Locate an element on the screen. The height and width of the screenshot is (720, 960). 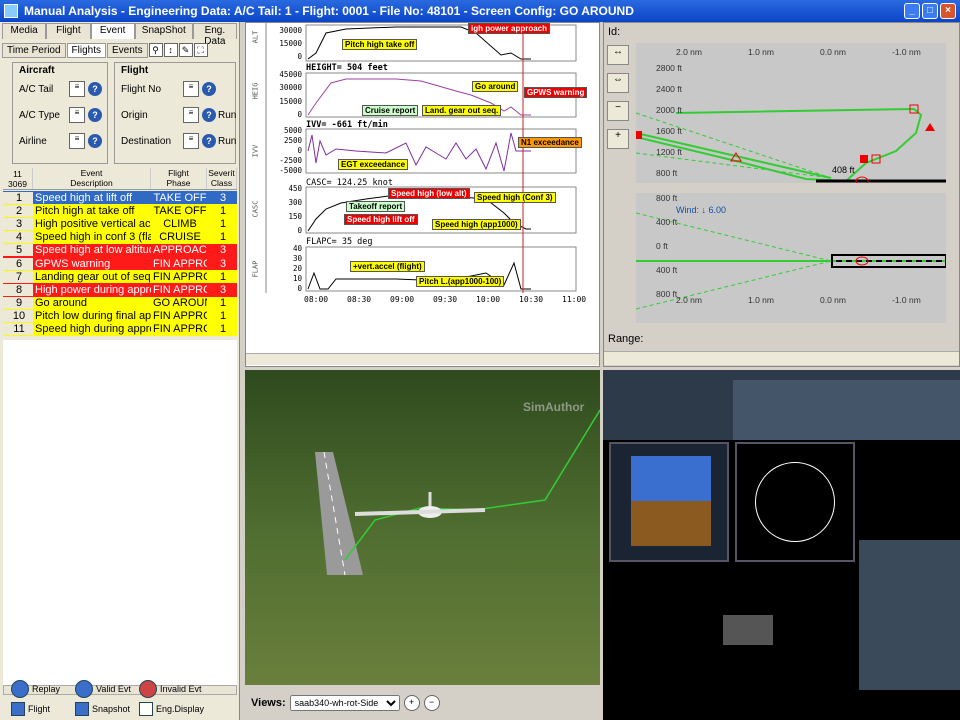
events-table-empty is located at coordinates (120, 512).